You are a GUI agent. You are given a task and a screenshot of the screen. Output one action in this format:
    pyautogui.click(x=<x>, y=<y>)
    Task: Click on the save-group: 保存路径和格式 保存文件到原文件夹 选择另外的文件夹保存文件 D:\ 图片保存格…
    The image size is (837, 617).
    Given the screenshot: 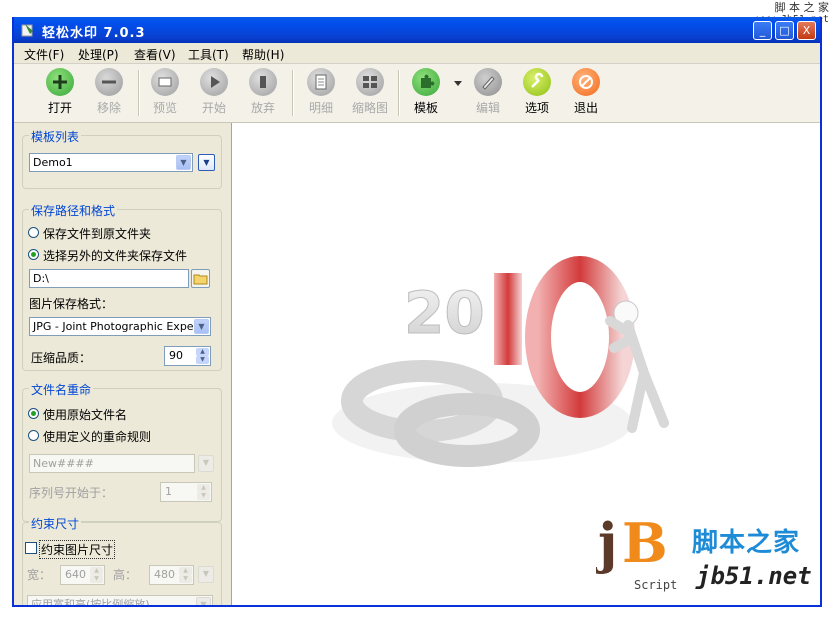 What is the action you would take?
    pyautogui.click(x=122, y=286)
    